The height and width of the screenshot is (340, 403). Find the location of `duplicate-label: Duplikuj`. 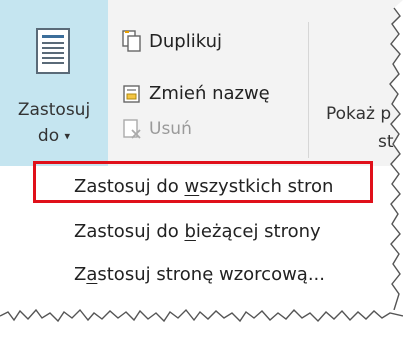

duplicate-label: Duplikuj is located at coordinates (185, 41).